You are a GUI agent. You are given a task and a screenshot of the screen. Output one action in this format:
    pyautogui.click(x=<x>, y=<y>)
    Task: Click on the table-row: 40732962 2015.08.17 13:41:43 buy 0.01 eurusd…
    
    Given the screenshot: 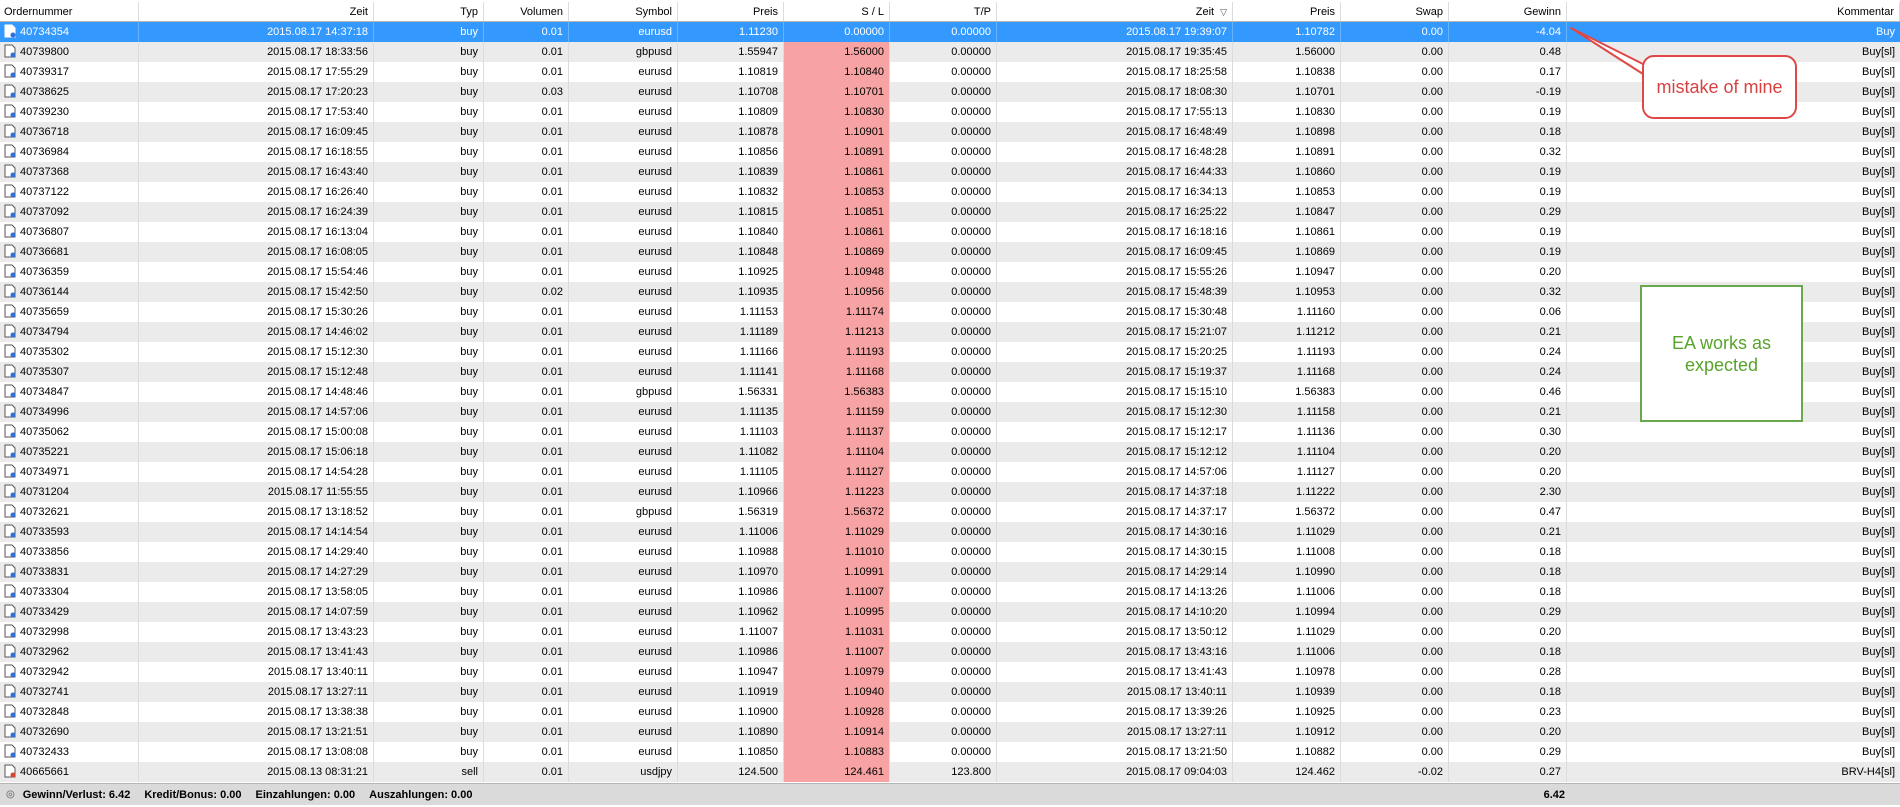 What is the action you would take?
    pyautogui.click(x=950, y=652)
    